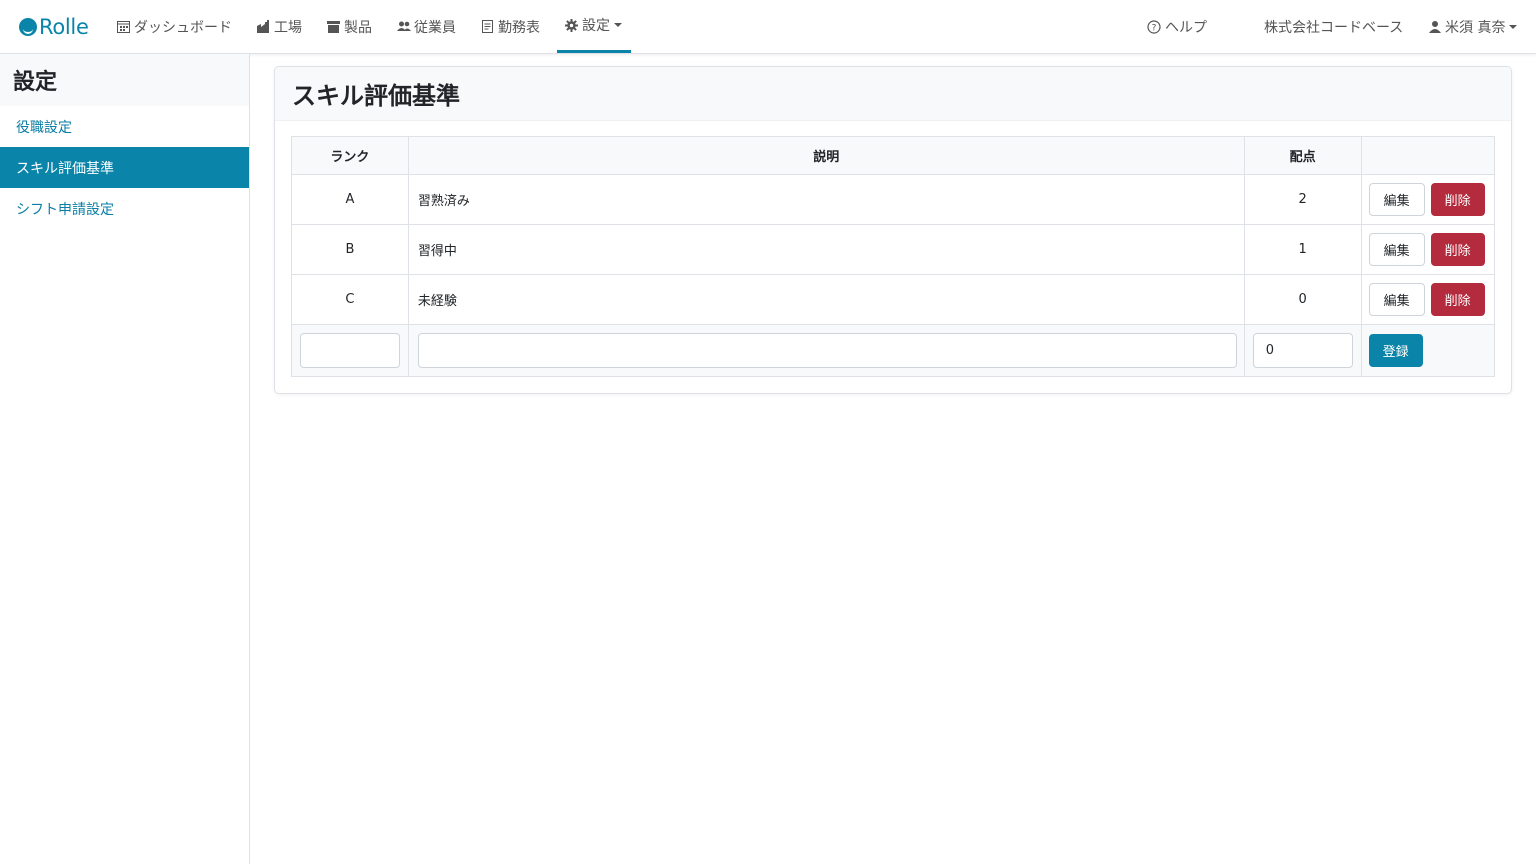 Image resolution: width=1536 pixels, height=864 pixels. Describe the element at coordinates (350, 199) in the screenshot. I see `rank-cell: A` at that location.